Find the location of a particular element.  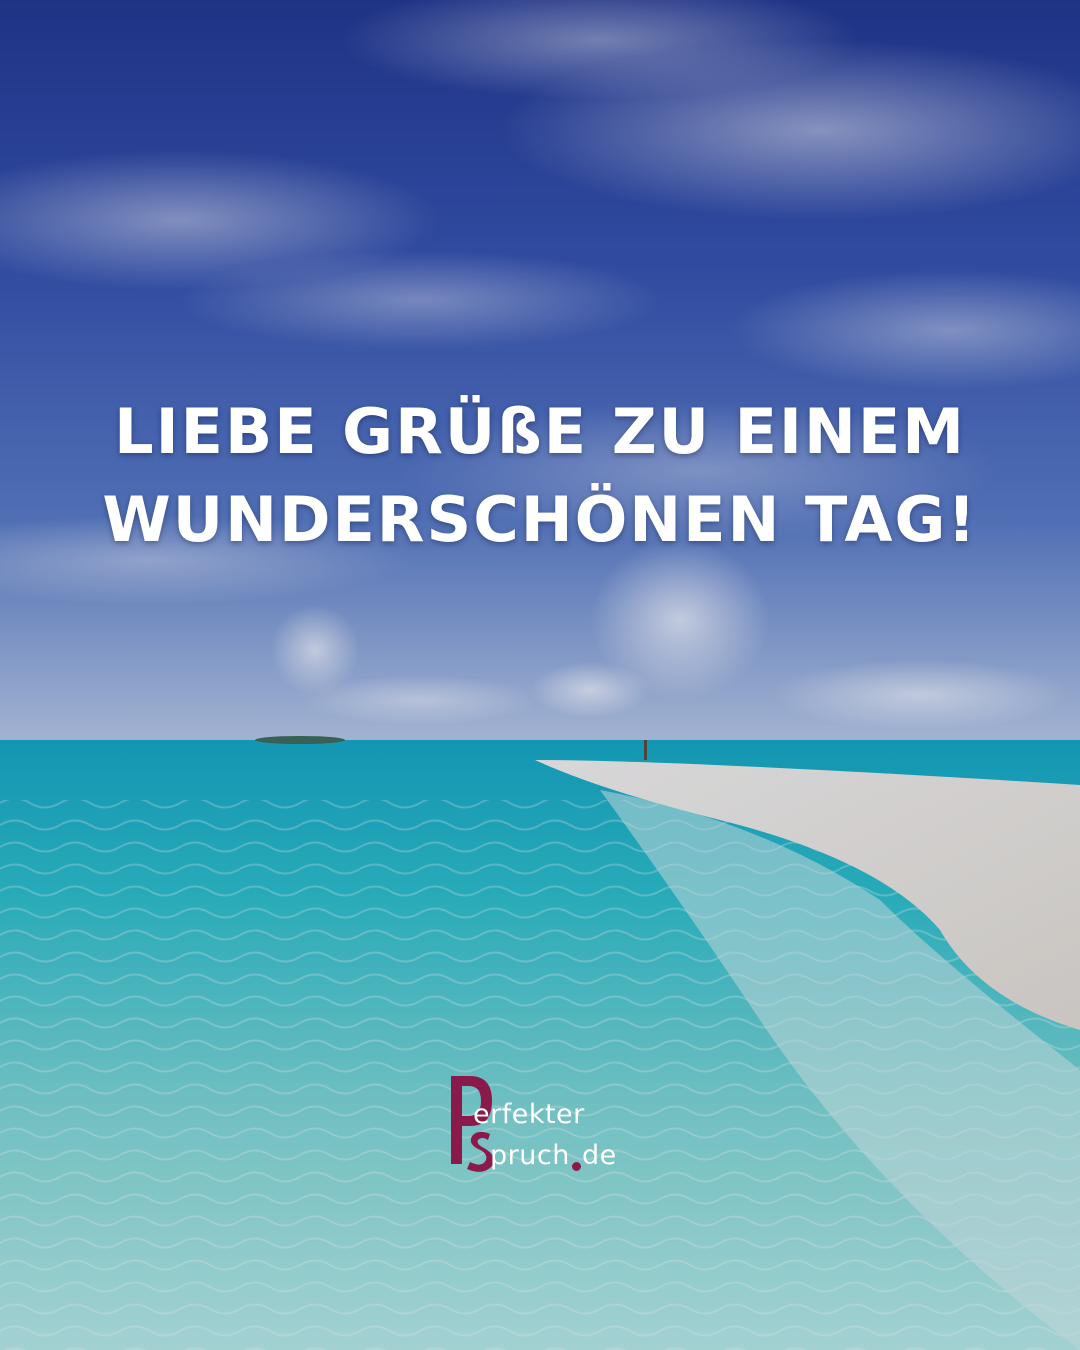

logo-text-perfekter: erfekter is located at coordinates (529, 1114).